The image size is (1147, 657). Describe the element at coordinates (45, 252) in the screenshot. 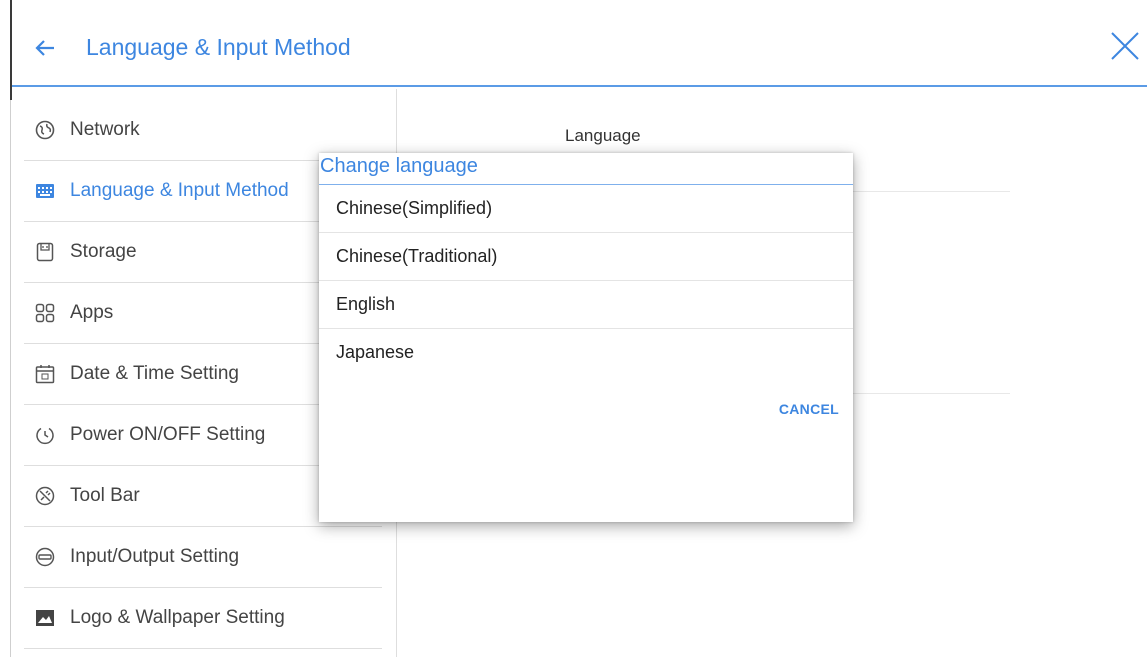

I see `storage-icon` at that location.